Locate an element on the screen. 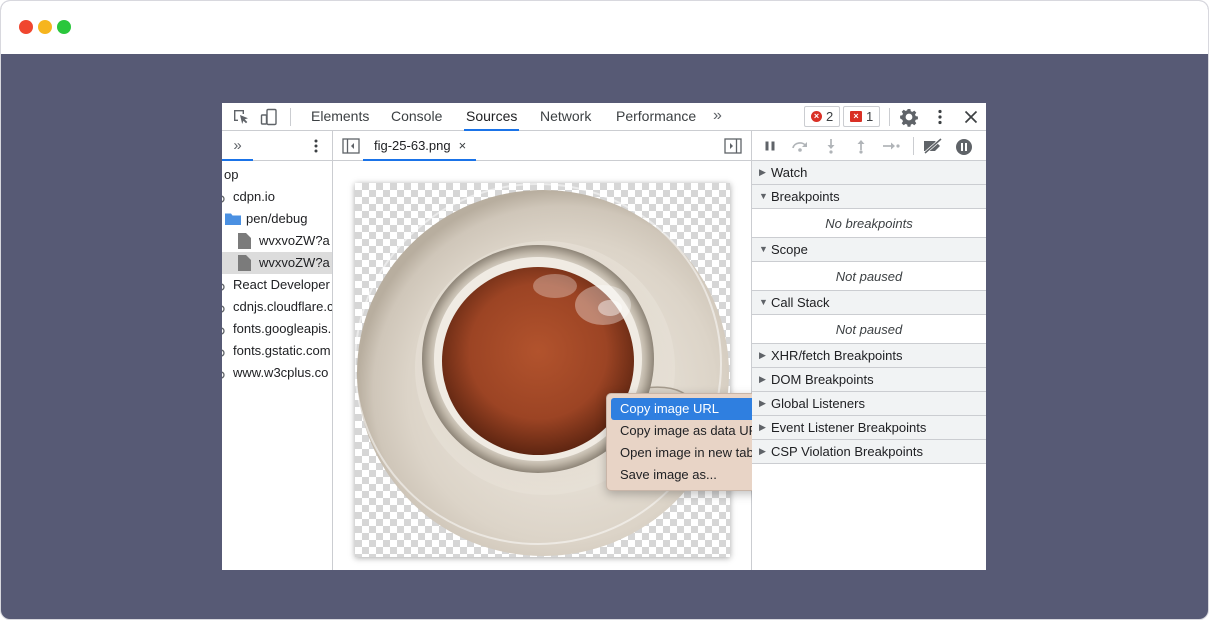  pane-call-stack: ▼ Call Stack is located at coordinates (869, 303).